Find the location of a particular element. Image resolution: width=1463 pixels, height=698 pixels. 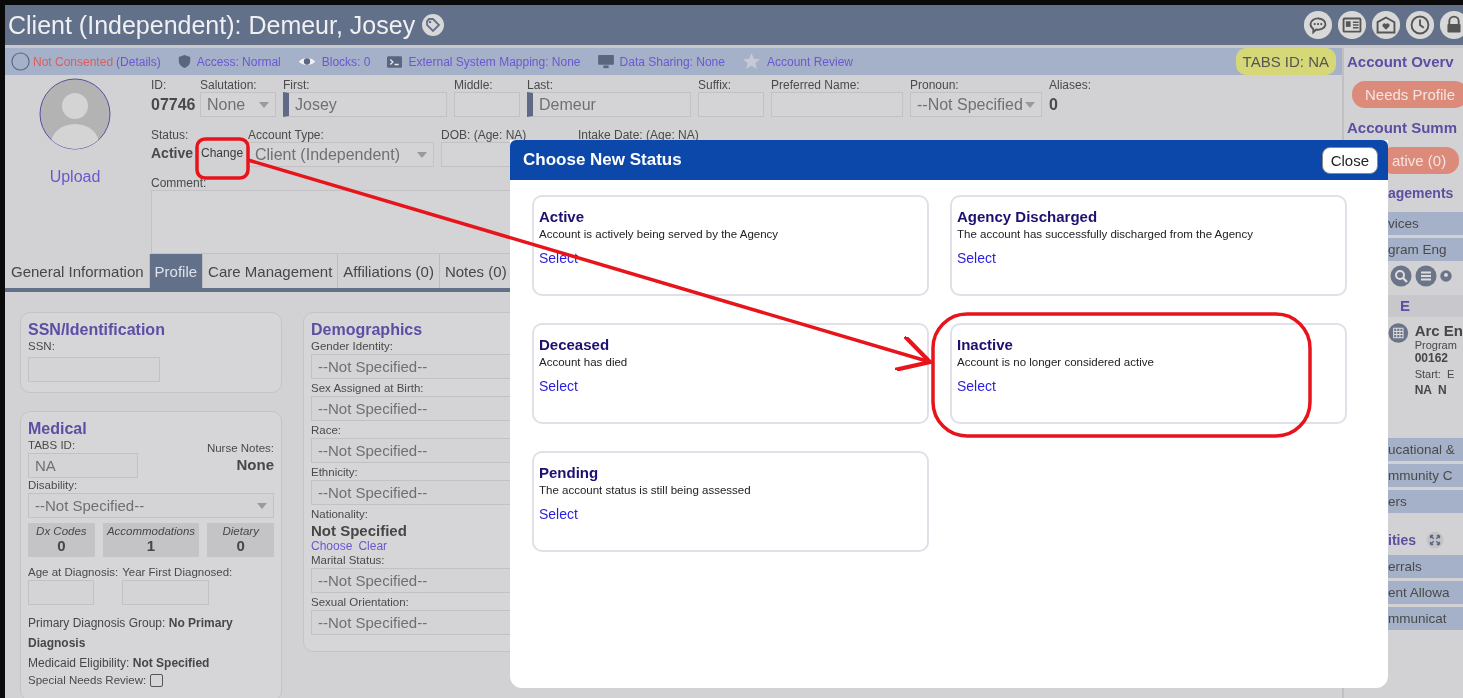

pronoun-select: --Not Specified is located at coordinates (976, 104).